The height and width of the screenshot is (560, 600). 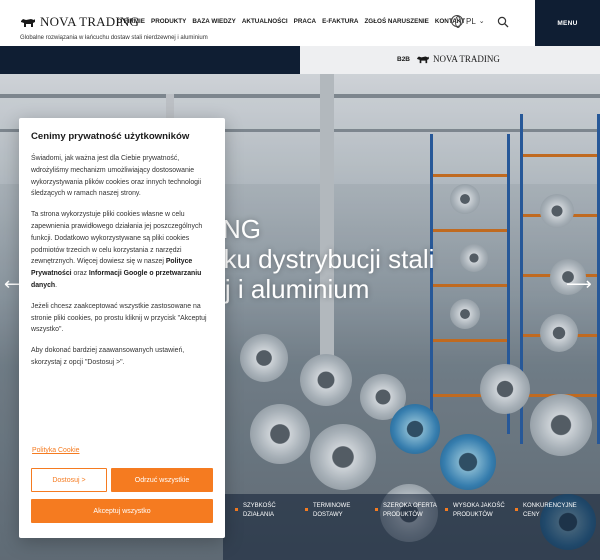 What do you see at coordinates (283, 289) in the screenshot?
I see `hero-title-line-3: nej i aluminium` at bounding box center [283, 289].